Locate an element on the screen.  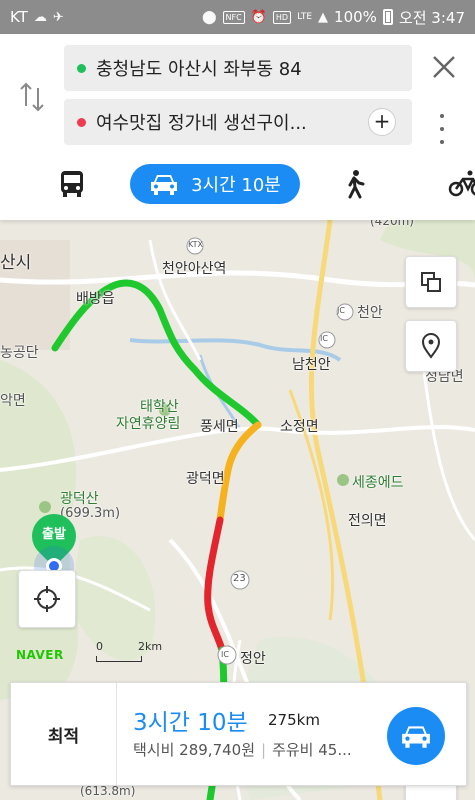
bike-icon is located at coordinates (461, 183).